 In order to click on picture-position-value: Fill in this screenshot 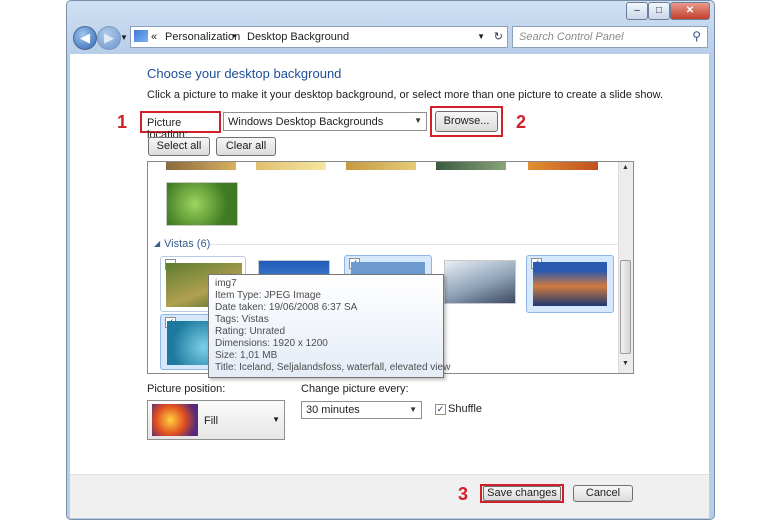, I will do `click(211, 421)`.